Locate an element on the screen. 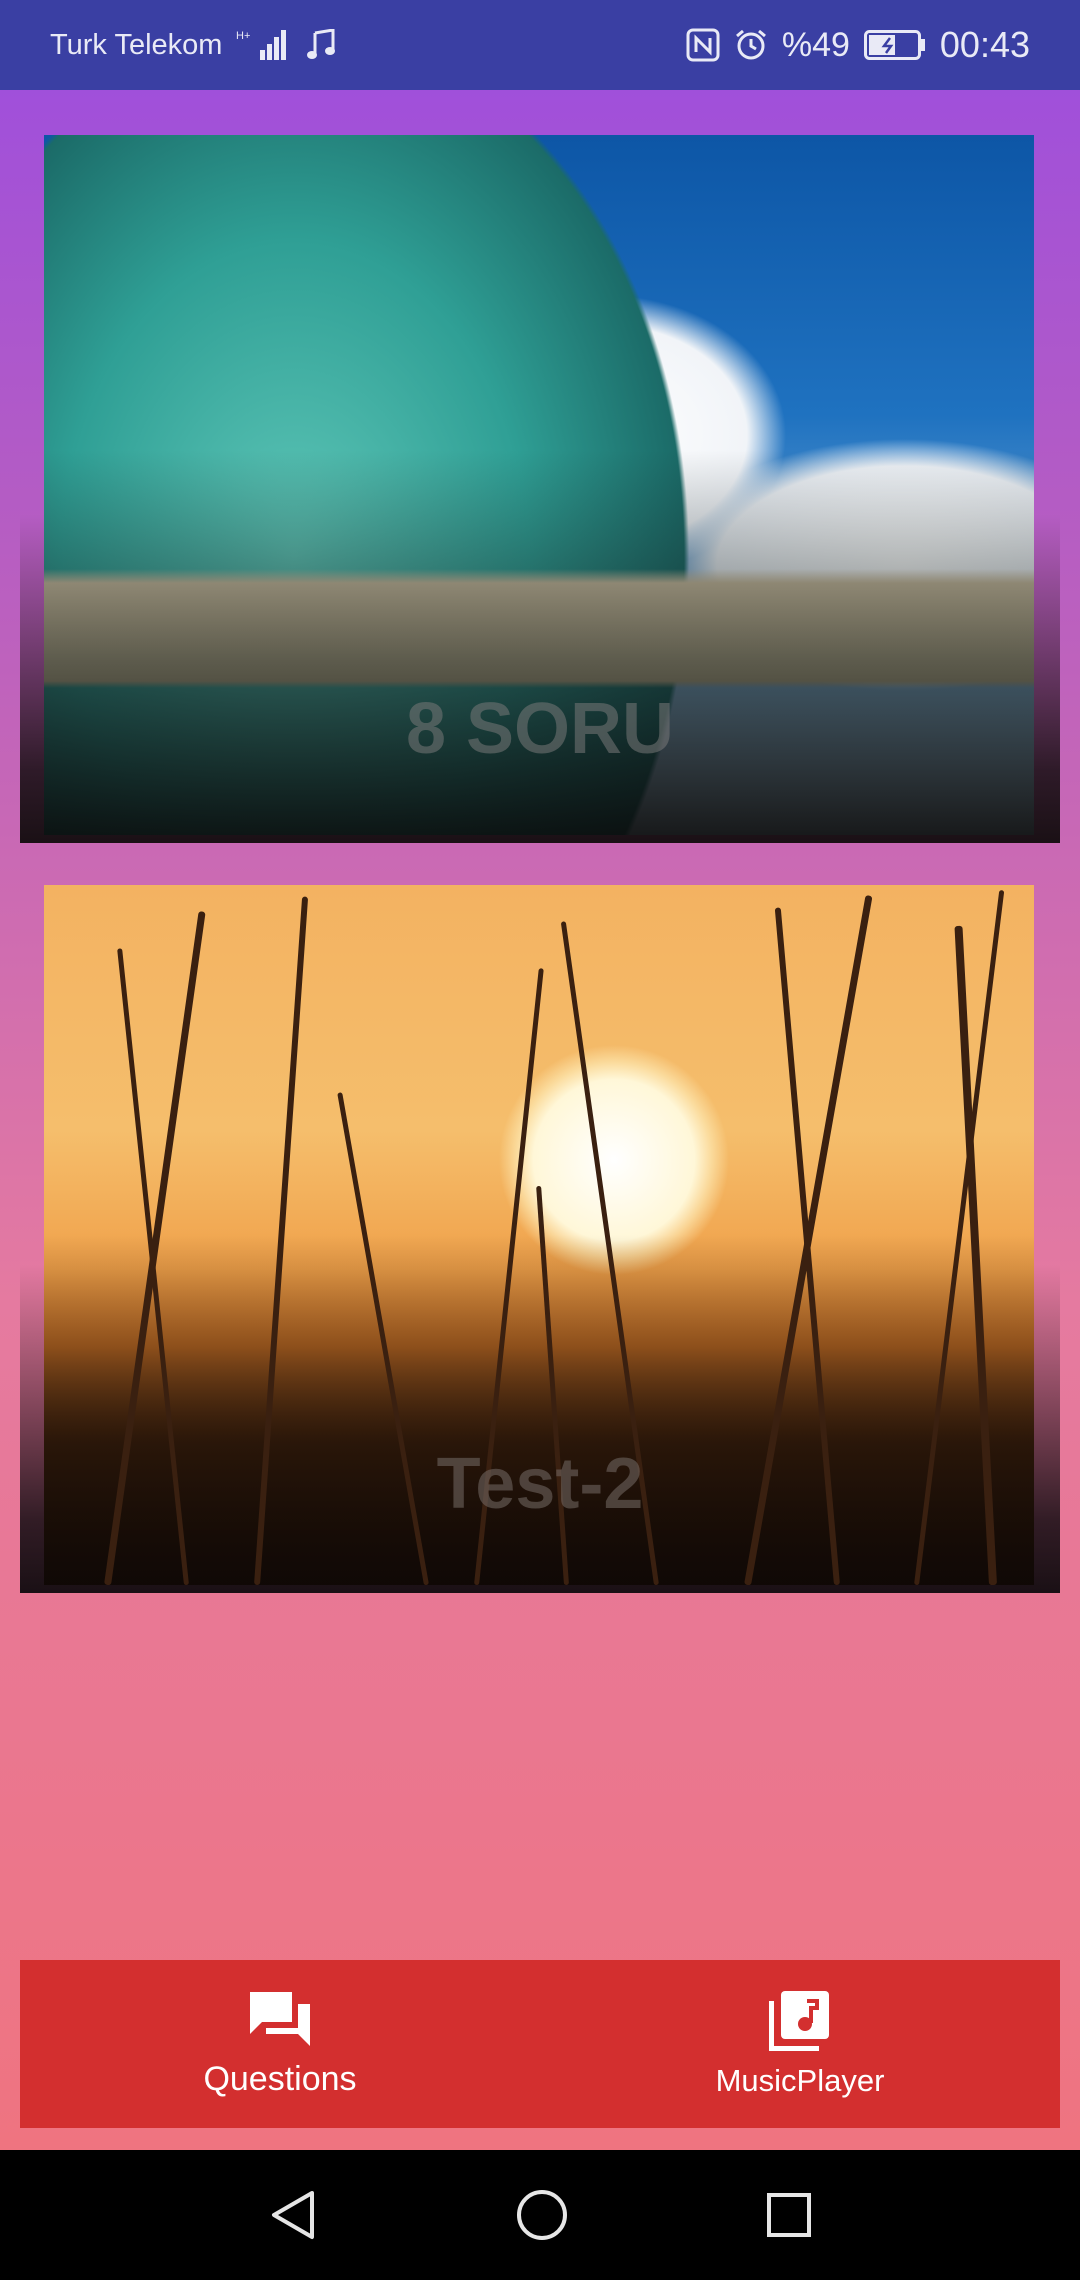 This screenshot has height=2280, width=1080. forum-icon is located at coordinates (280, 2019).